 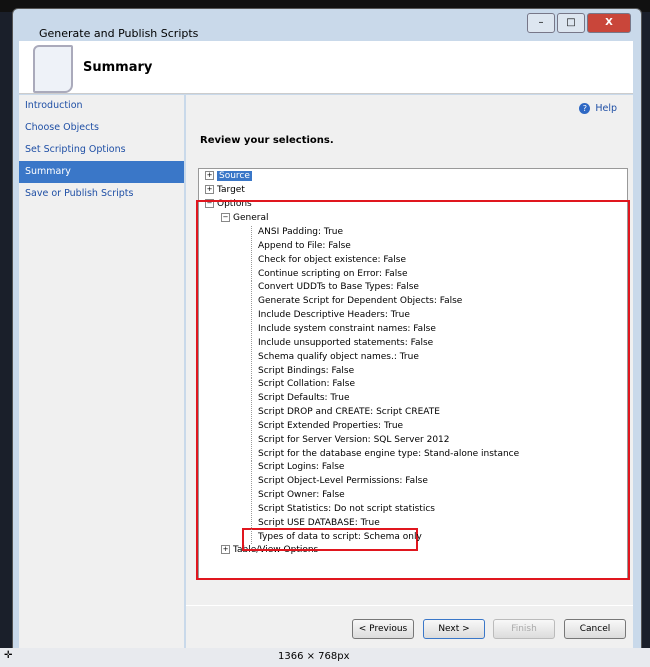 I want to click on move-icon: ✛, so click(x=8, y=655).